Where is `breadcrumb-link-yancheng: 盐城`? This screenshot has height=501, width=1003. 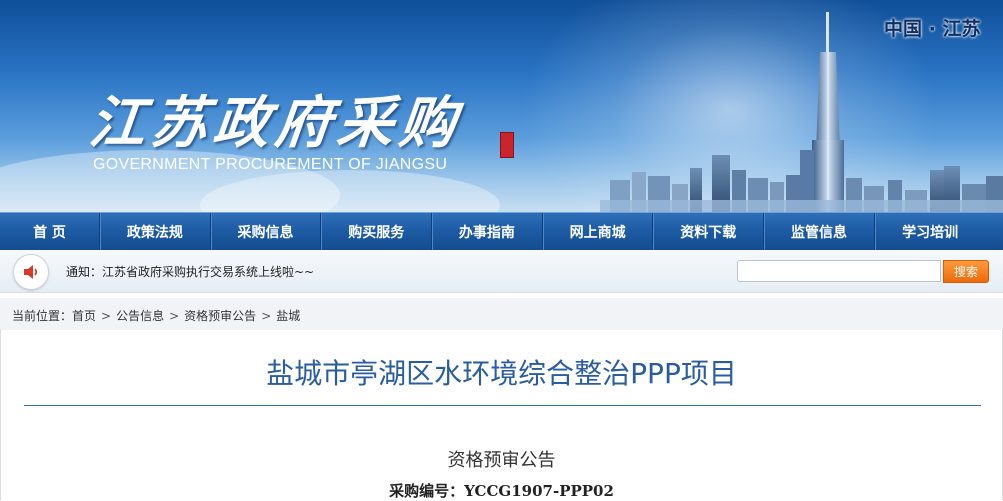
breadcrumb-link-yancheng: 盐城 is located at coordinates (288, 316).